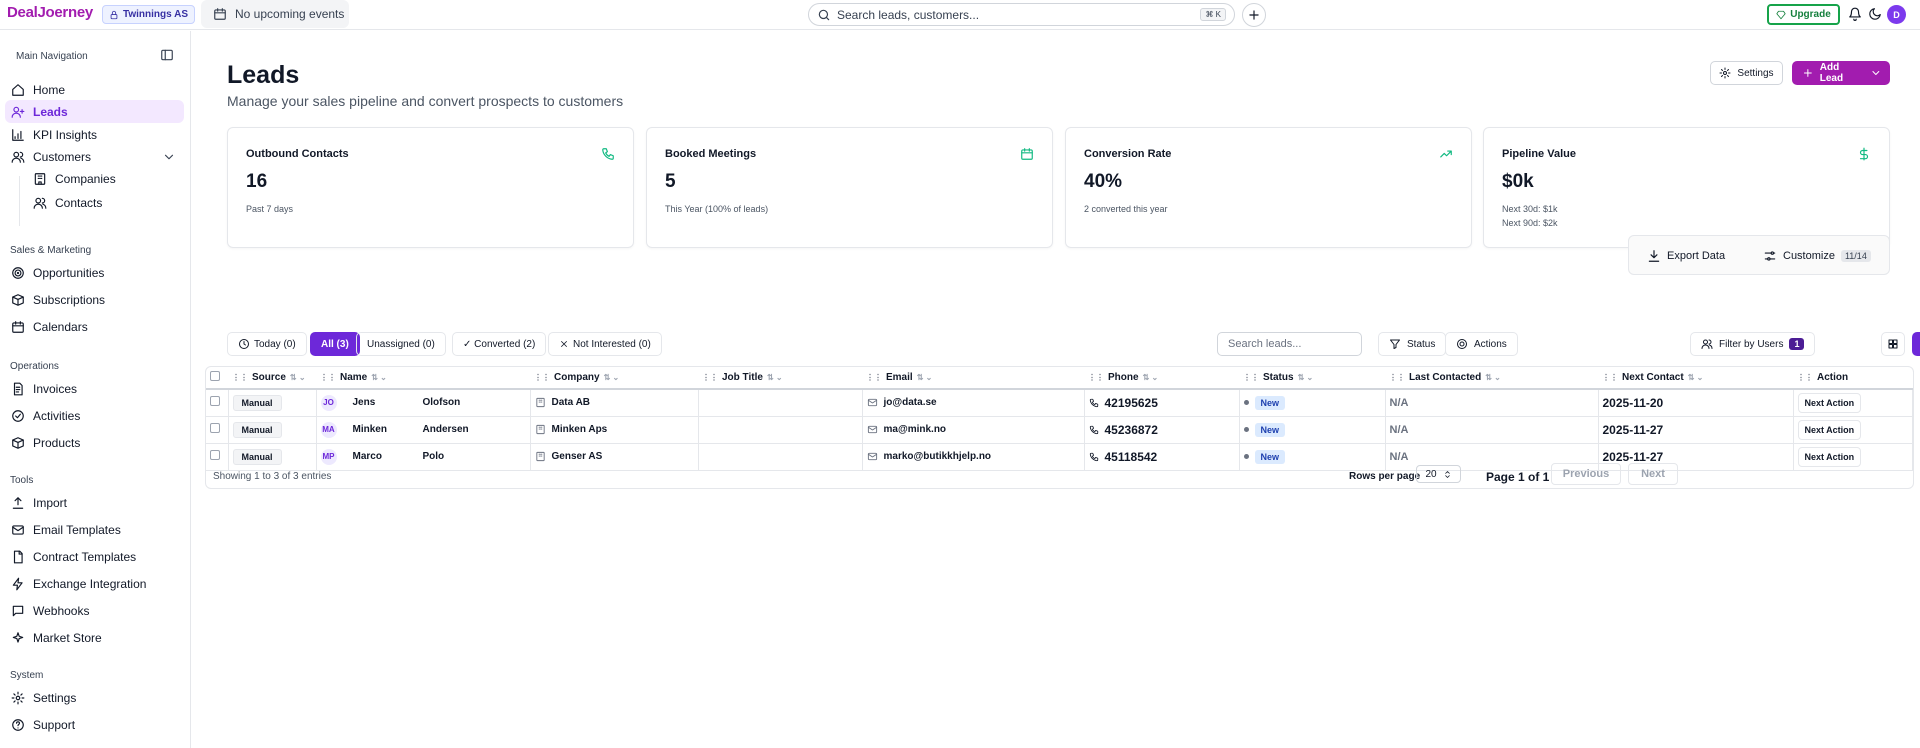 Image resolution: width=1920 pixels, height=748 pixels. Describe the element at coordinates (94, 415) in the screenshot. I see `sidebar-item-activities: Activities` at that location.